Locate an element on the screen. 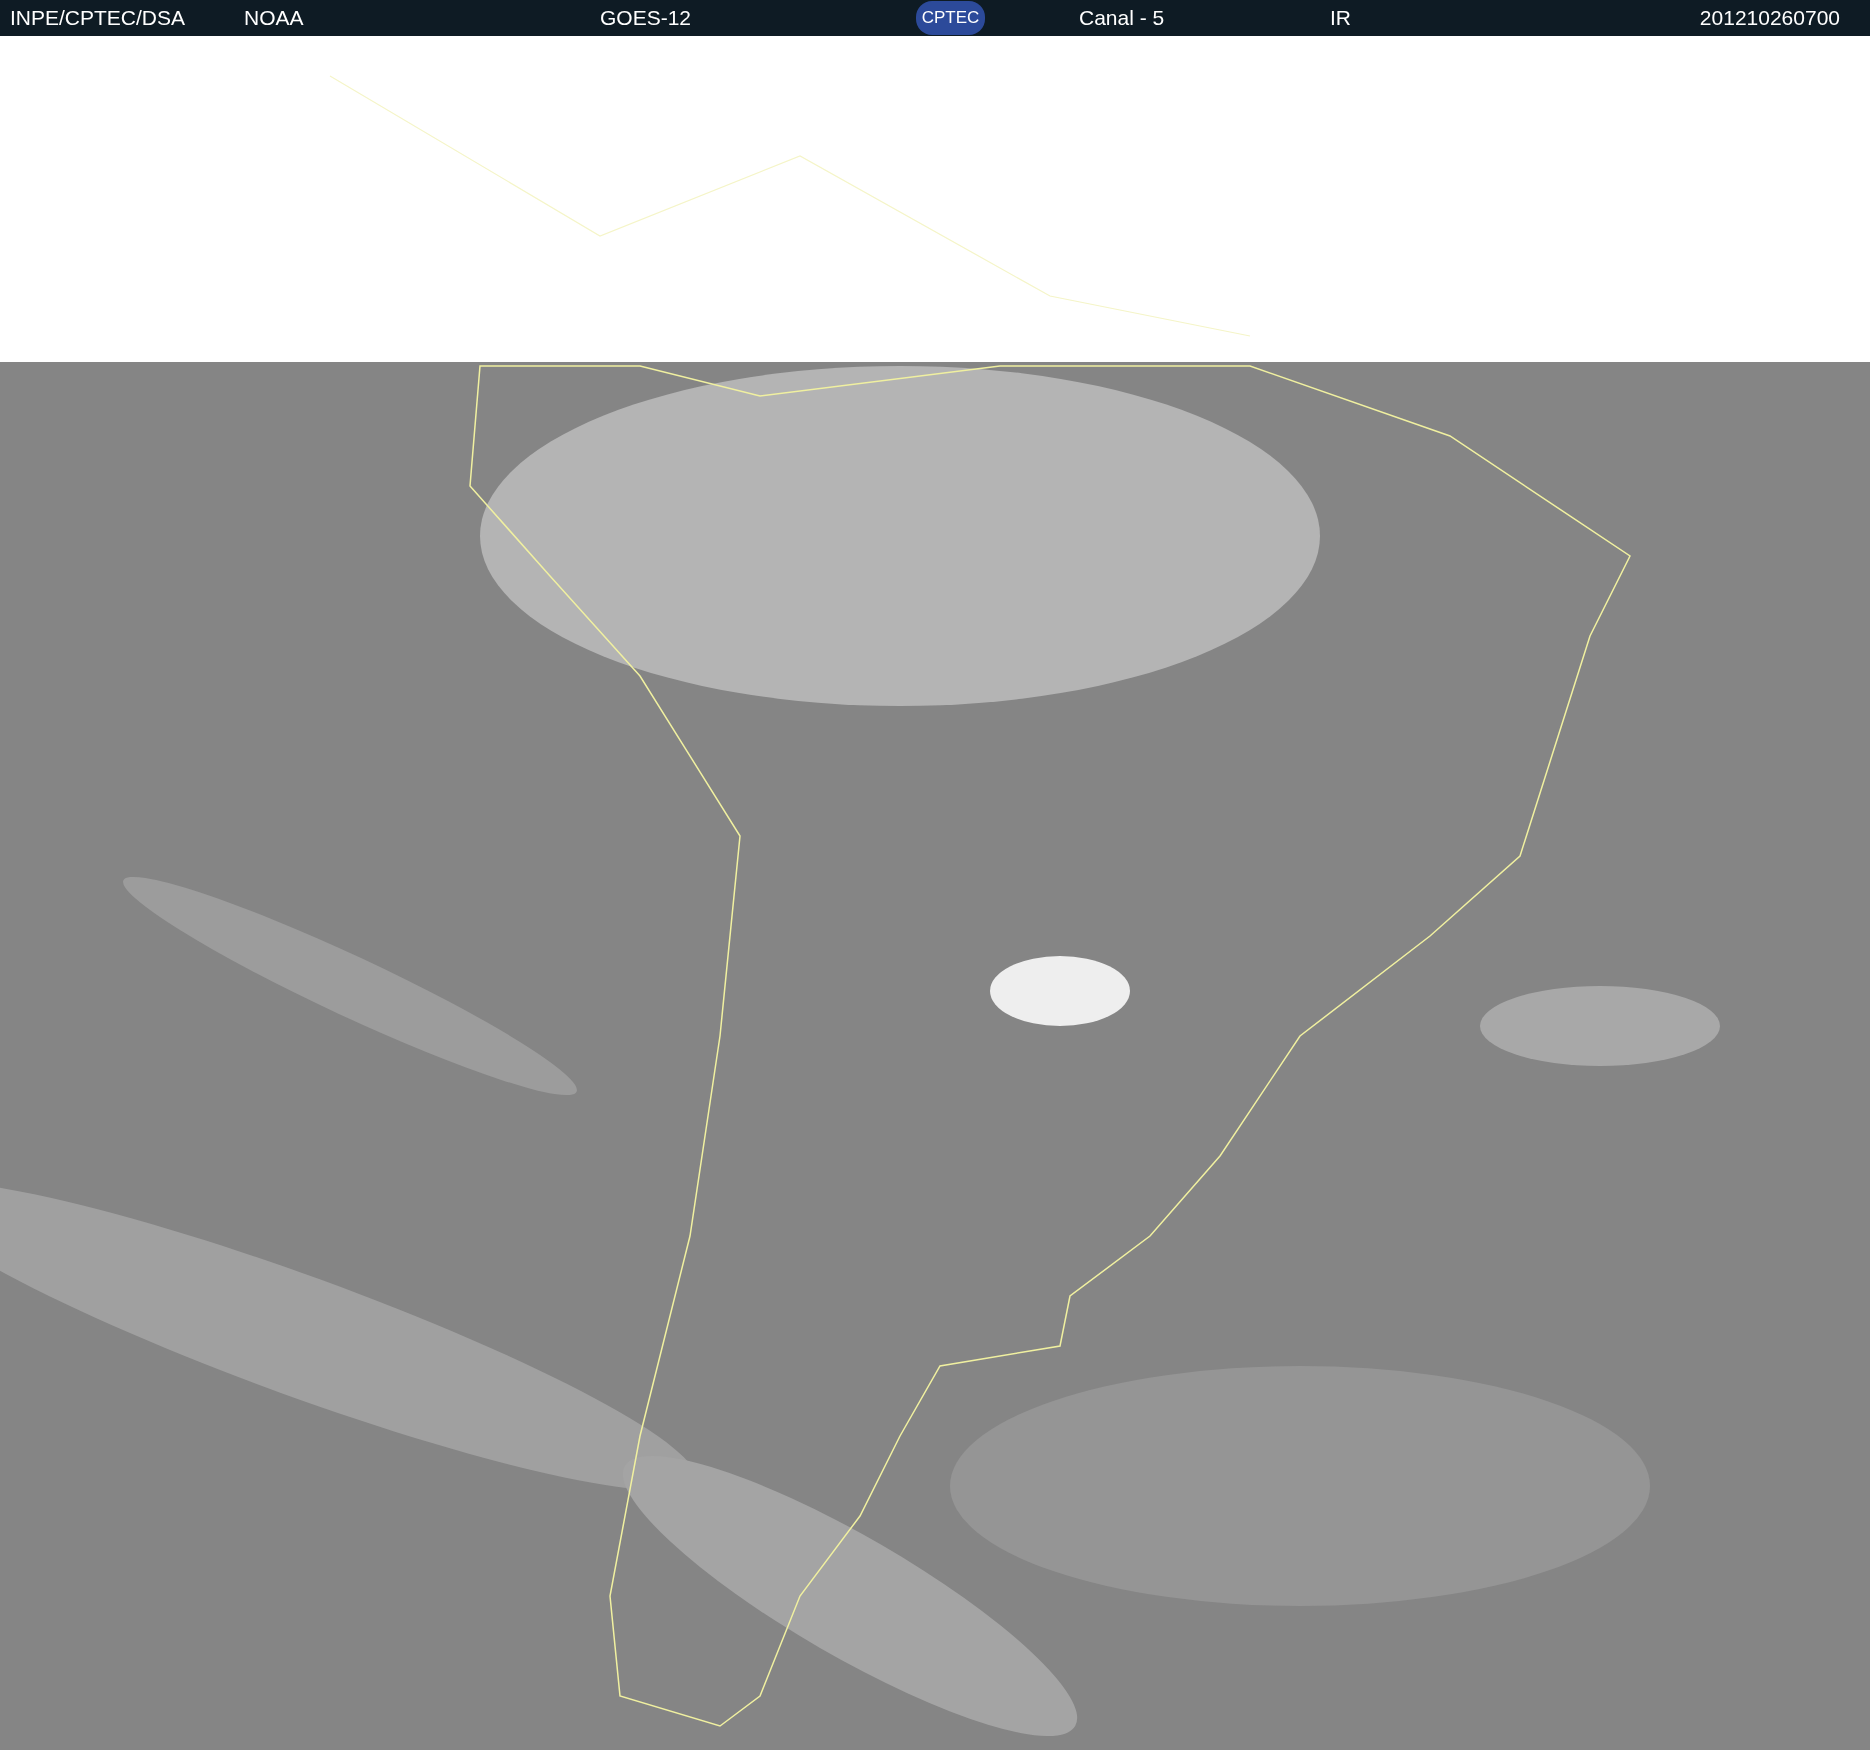 This screenshot has width=1870, height=1750. agency-label: NOAA is located at coordinates (274, 18).